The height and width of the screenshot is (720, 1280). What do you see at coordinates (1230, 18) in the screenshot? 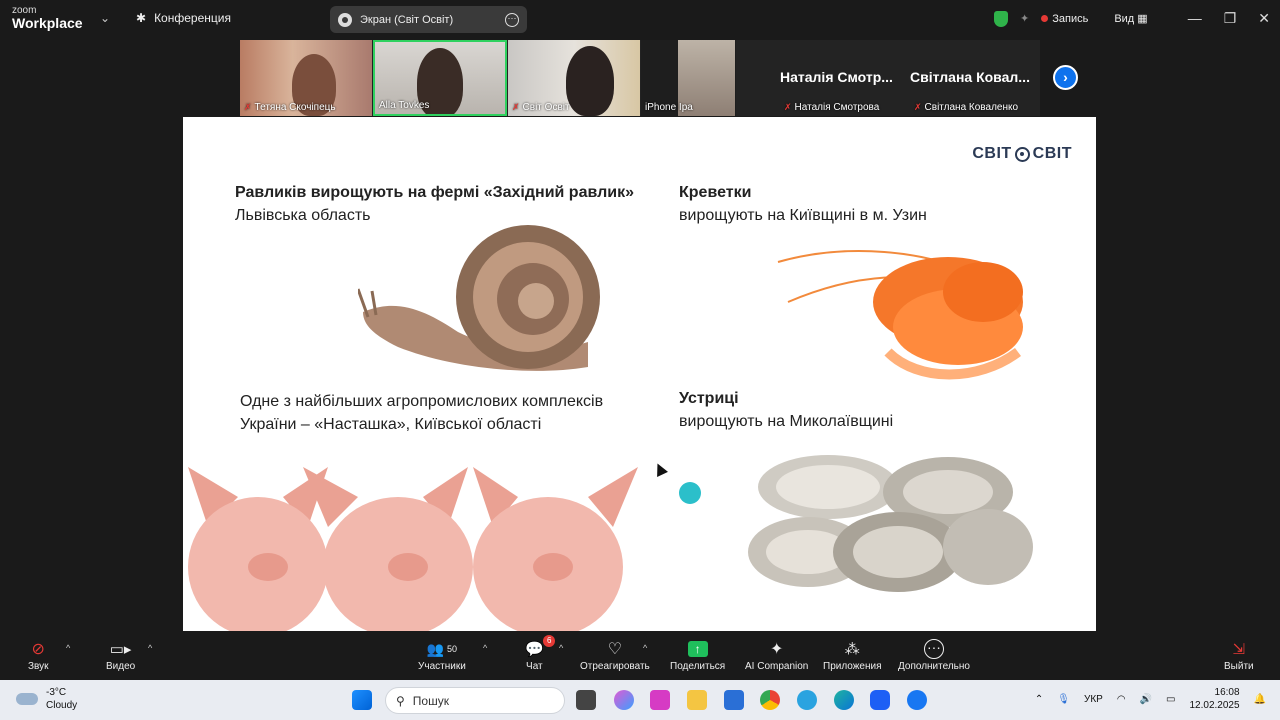
I see `restore-icon: ❐` at bounding box center [1230, 18].